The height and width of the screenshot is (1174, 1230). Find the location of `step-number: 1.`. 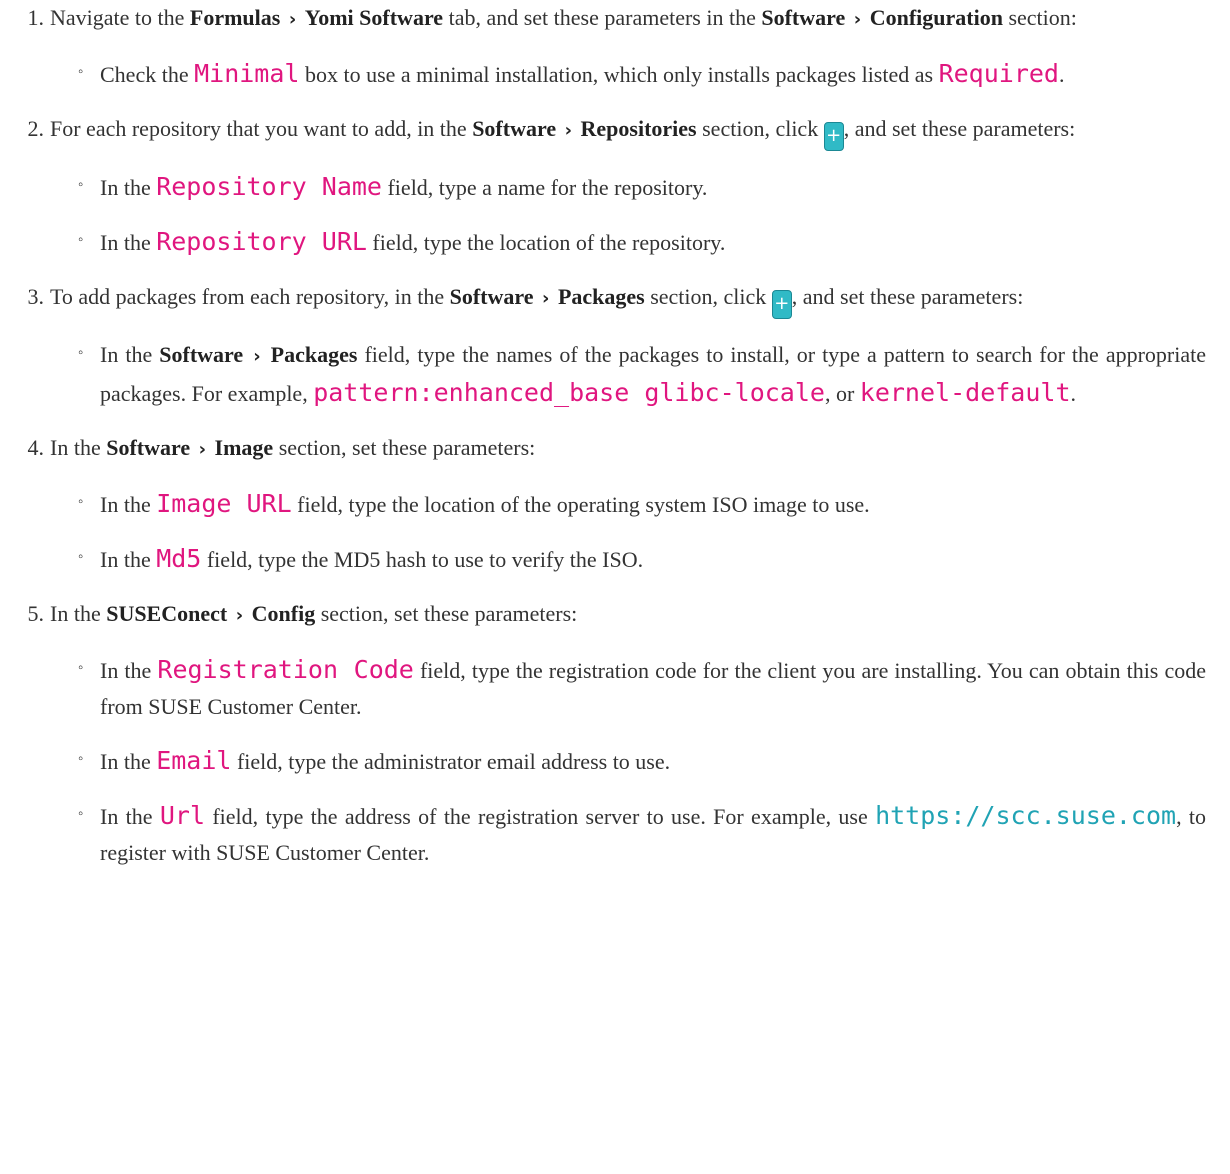

step-number: 1. is located at coordinates (36, 17).